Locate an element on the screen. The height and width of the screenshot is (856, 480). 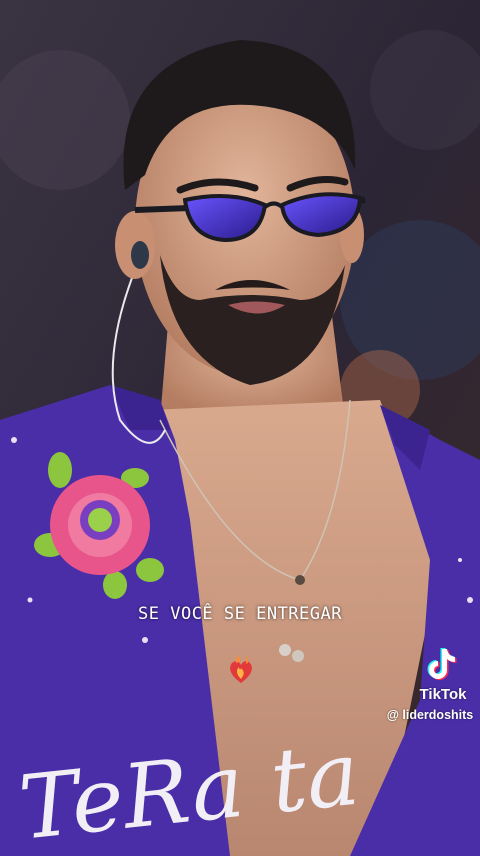
creator-handle: @ liderdoshits is located at coordinates (430, 715).